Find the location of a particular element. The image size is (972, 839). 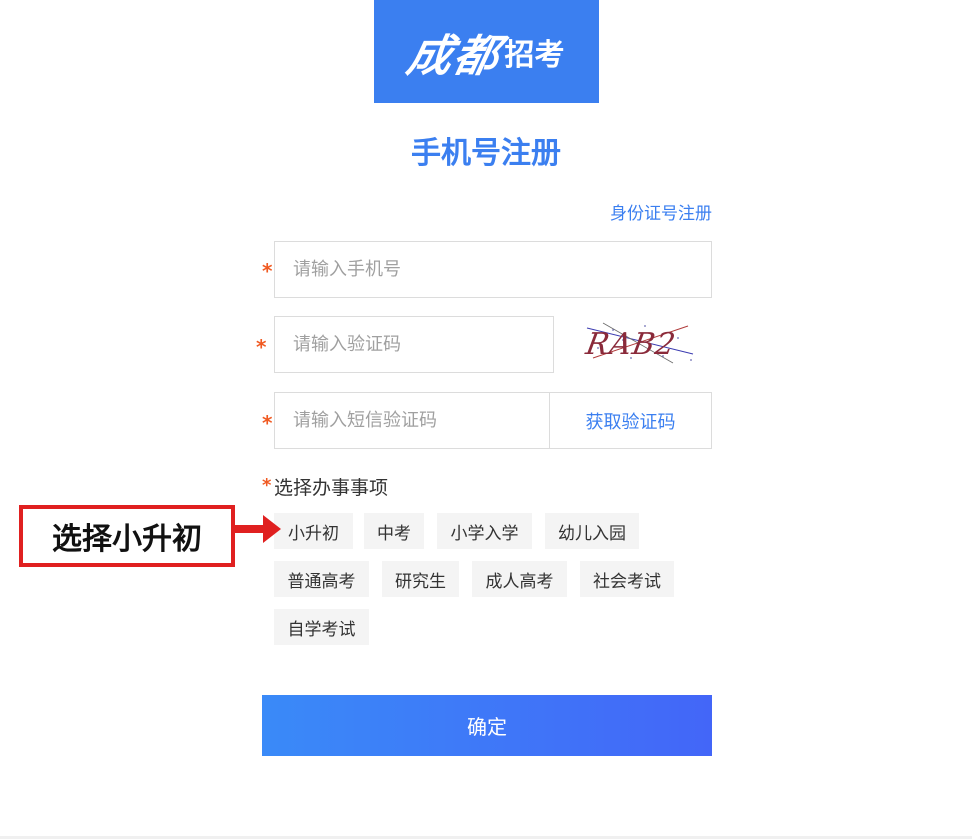

annotation-arrow-icon is located at coordinates (258, 529).